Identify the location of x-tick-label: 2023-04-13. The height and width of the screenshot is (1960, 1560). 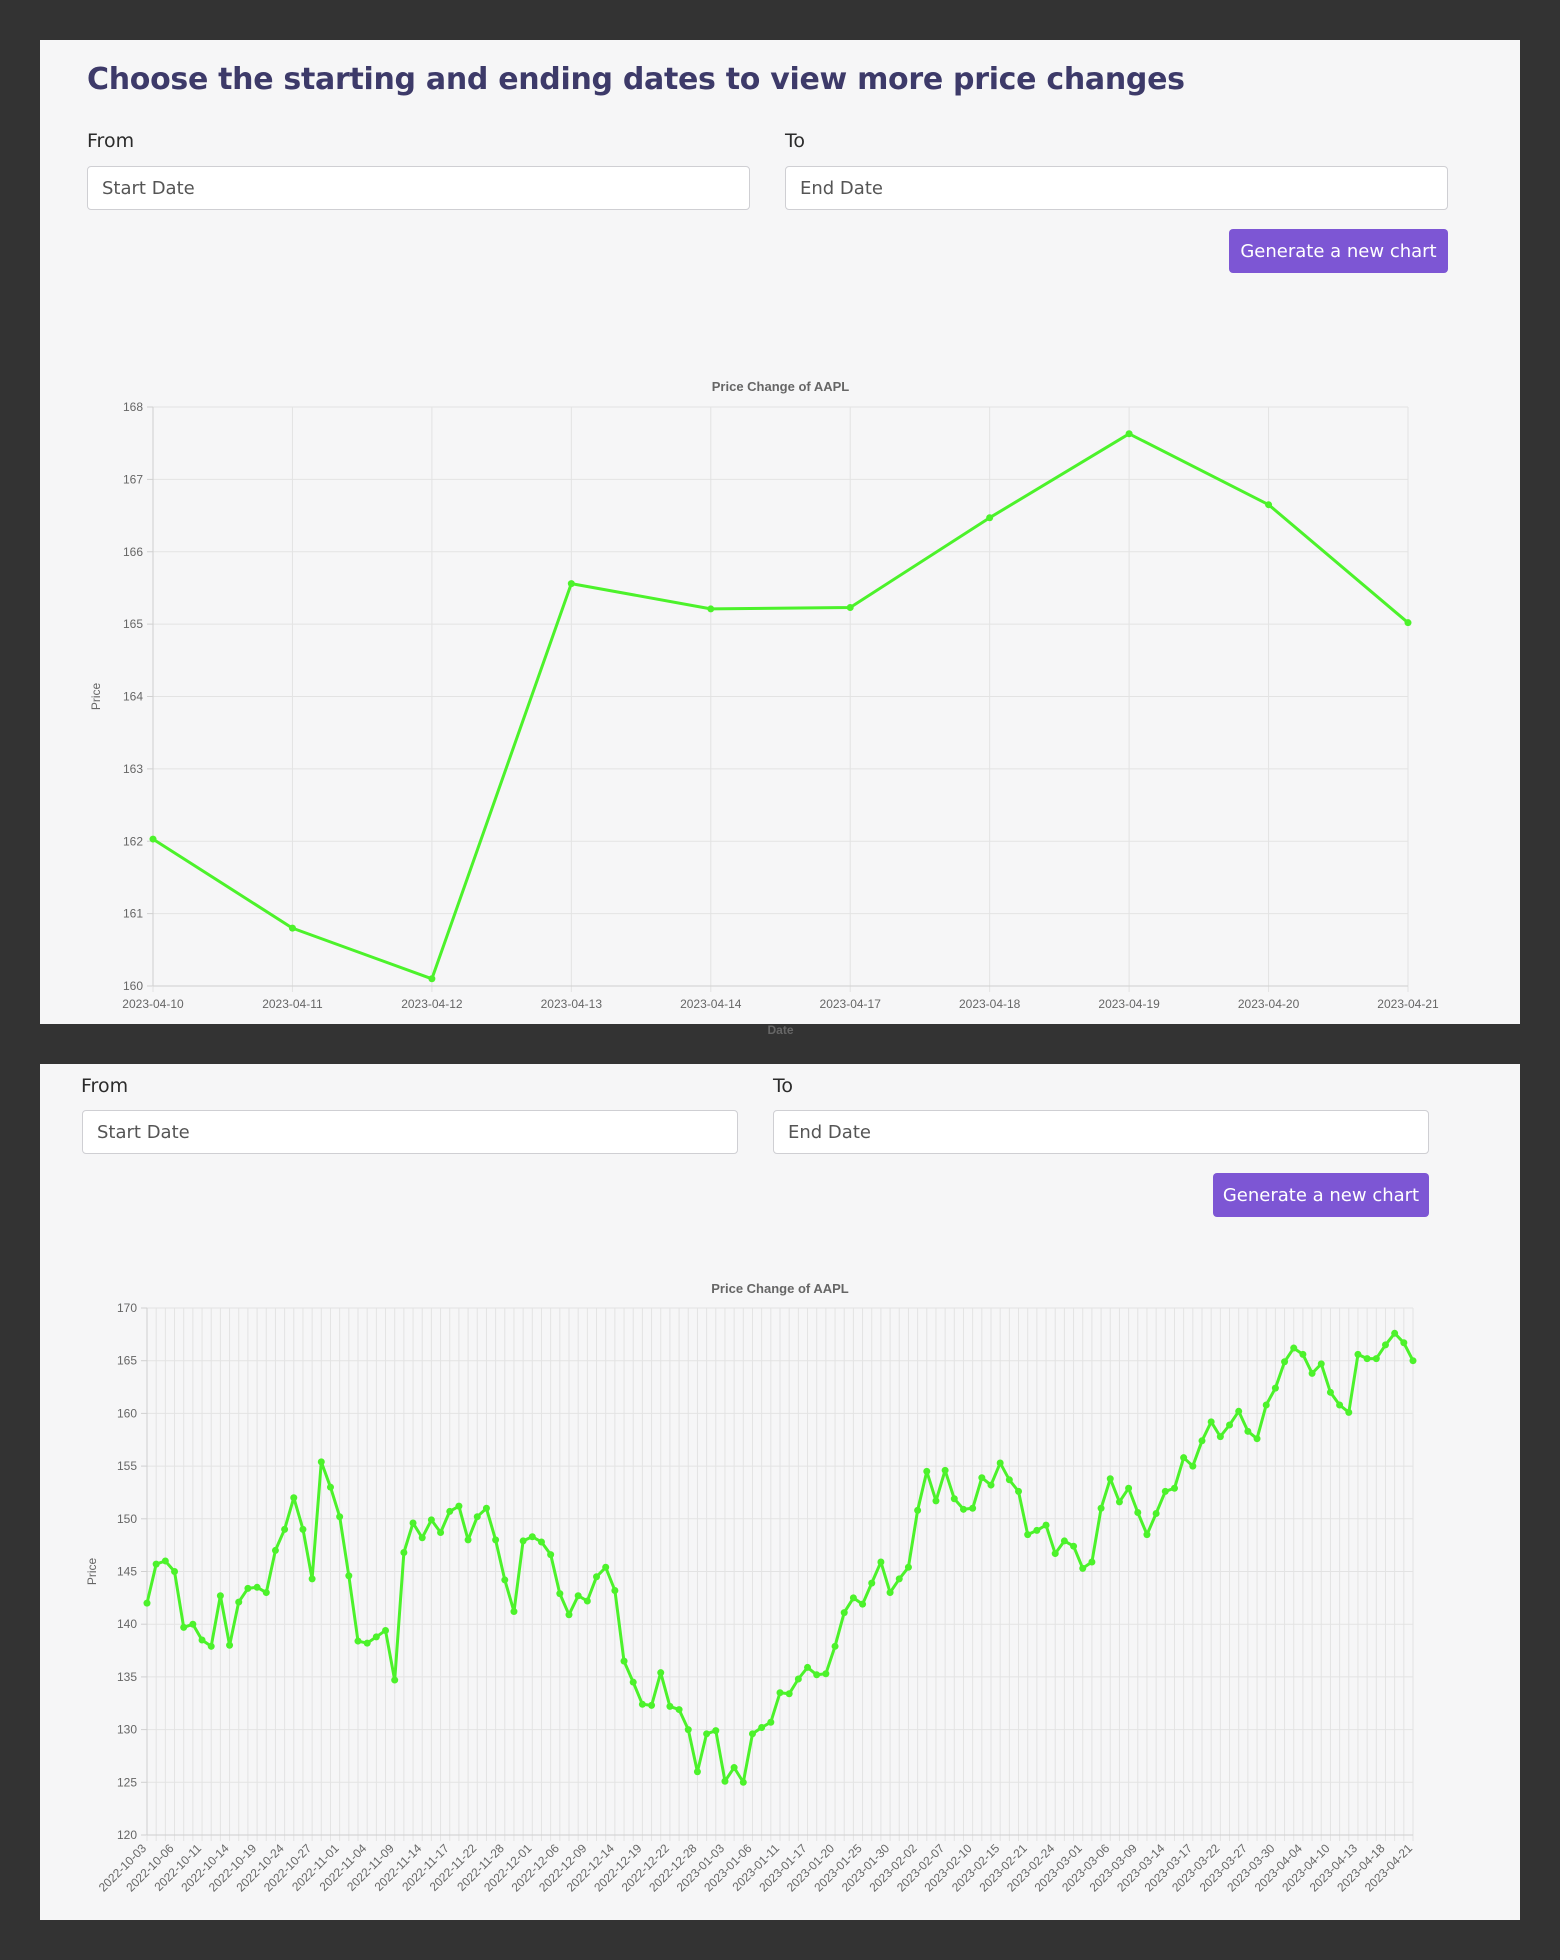
(572, 1004).